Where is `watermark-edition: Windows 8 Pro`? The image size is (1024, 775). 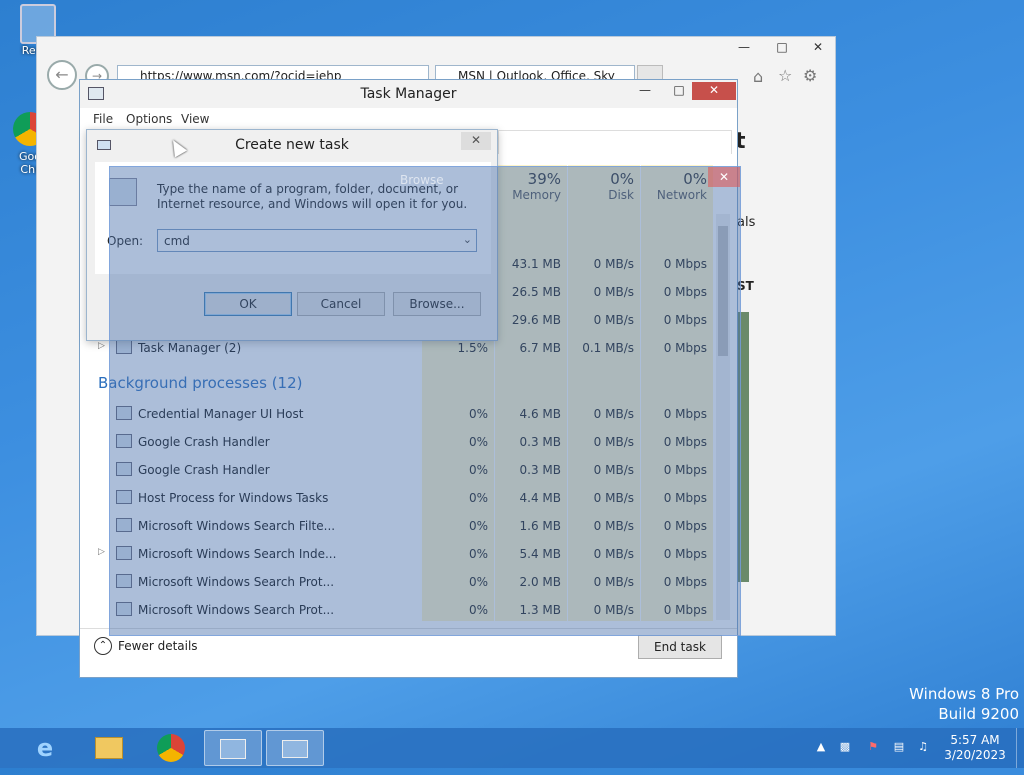 watermark-edition: Windows 8 Pro is located at coordinates (964, 694).